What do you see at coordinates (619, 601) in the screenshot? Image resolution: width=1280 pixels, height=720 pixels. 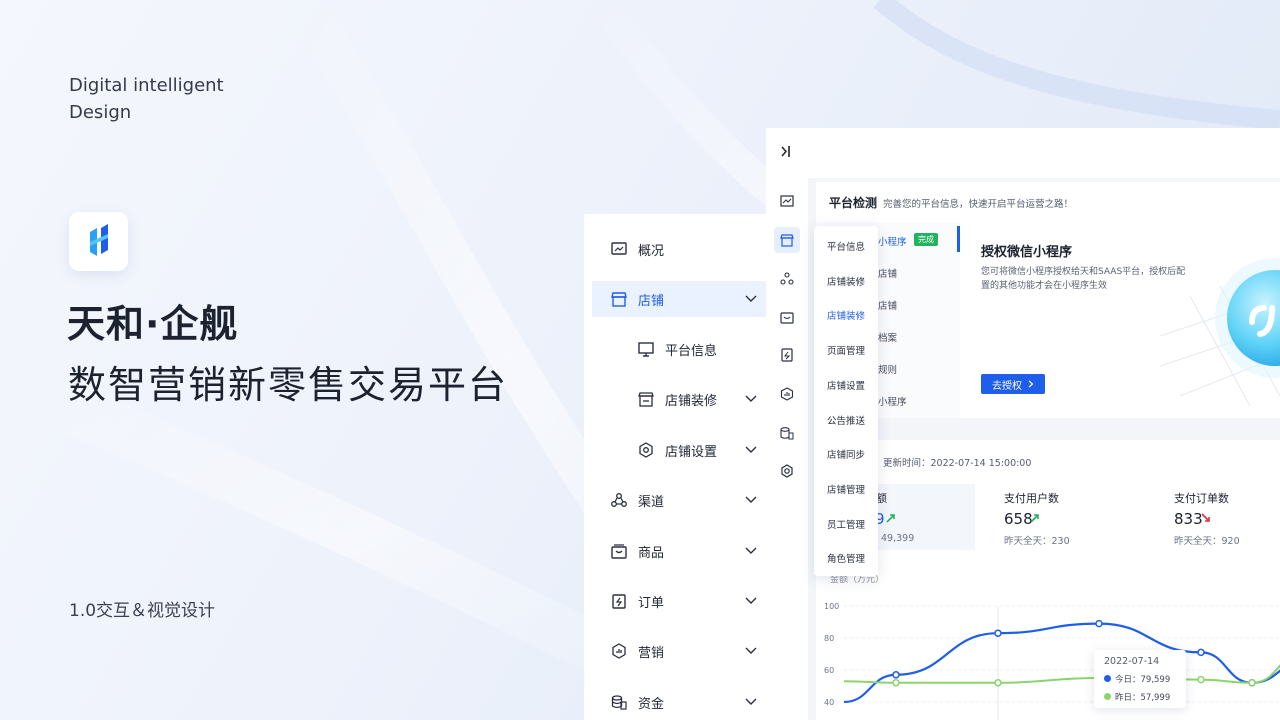 I see `order-icon` at bounding box center [619, 601].